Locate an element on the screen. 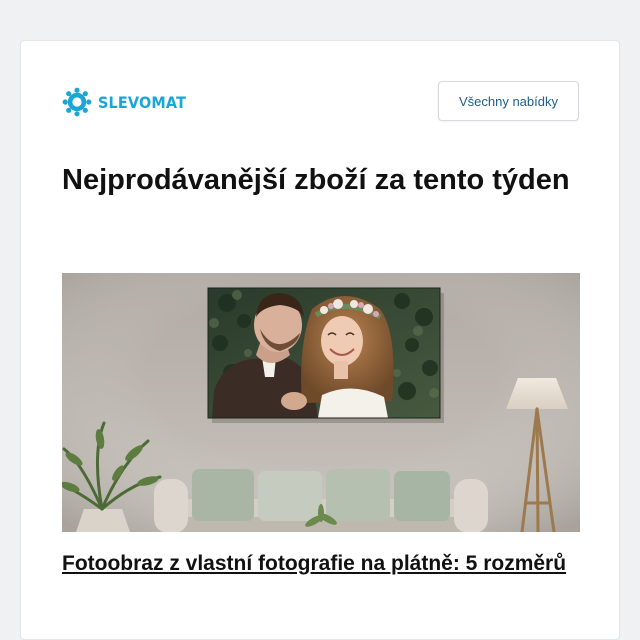 The height and width of the screenshot is (640, 640). slevomat-logo: SLEVOMAT is located at coordinates (129, 102).